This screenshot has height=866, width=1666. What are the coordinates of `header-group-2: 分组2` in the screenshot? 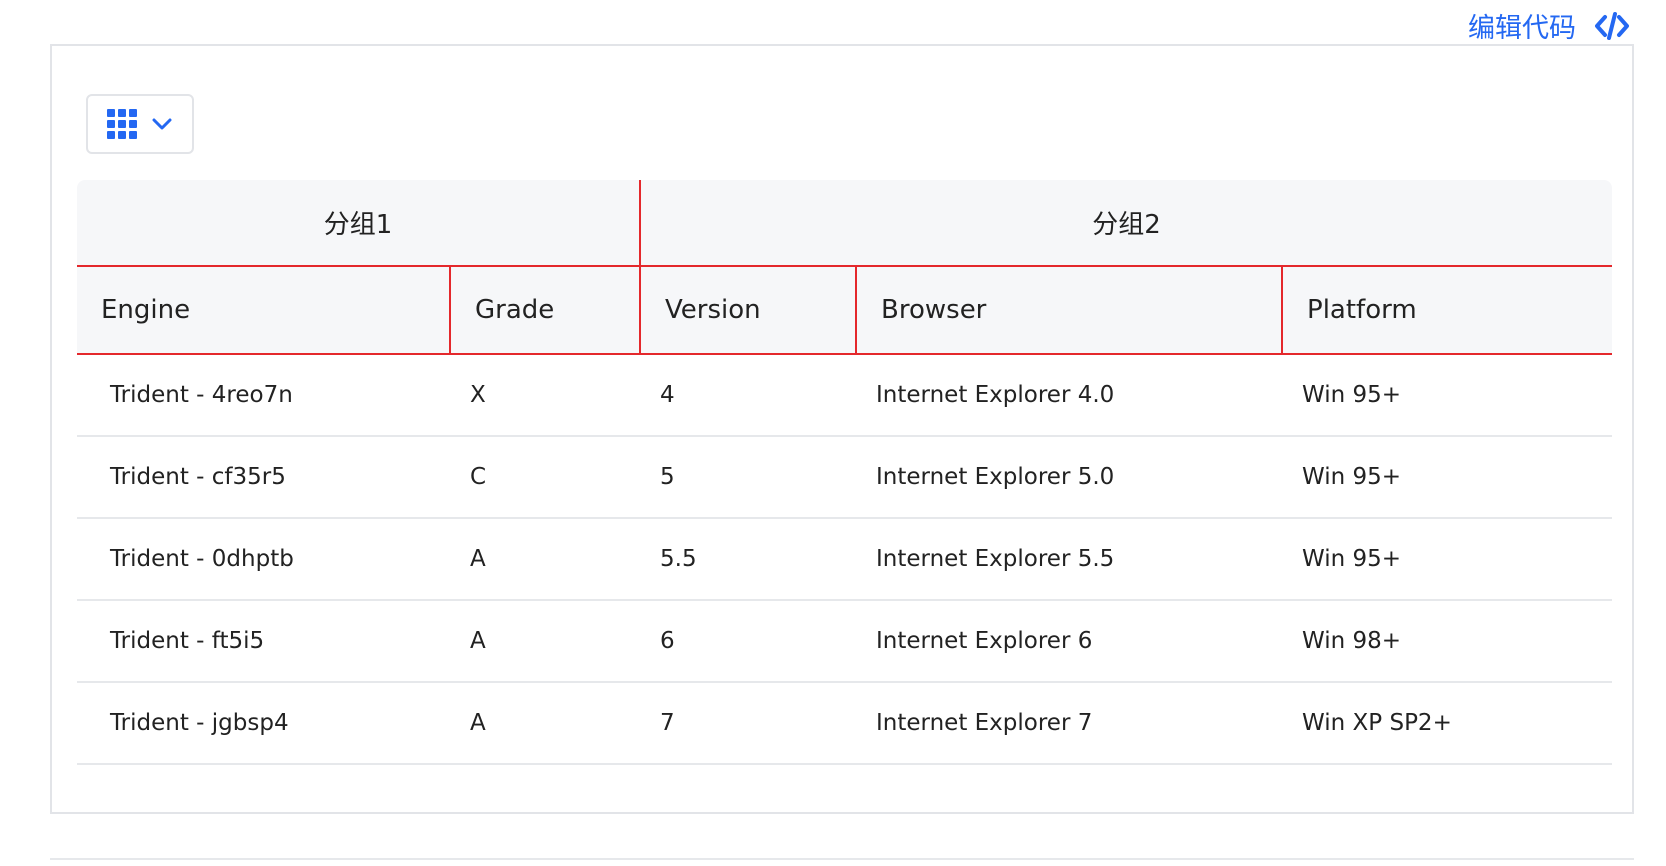 It's located at (1126, 223).